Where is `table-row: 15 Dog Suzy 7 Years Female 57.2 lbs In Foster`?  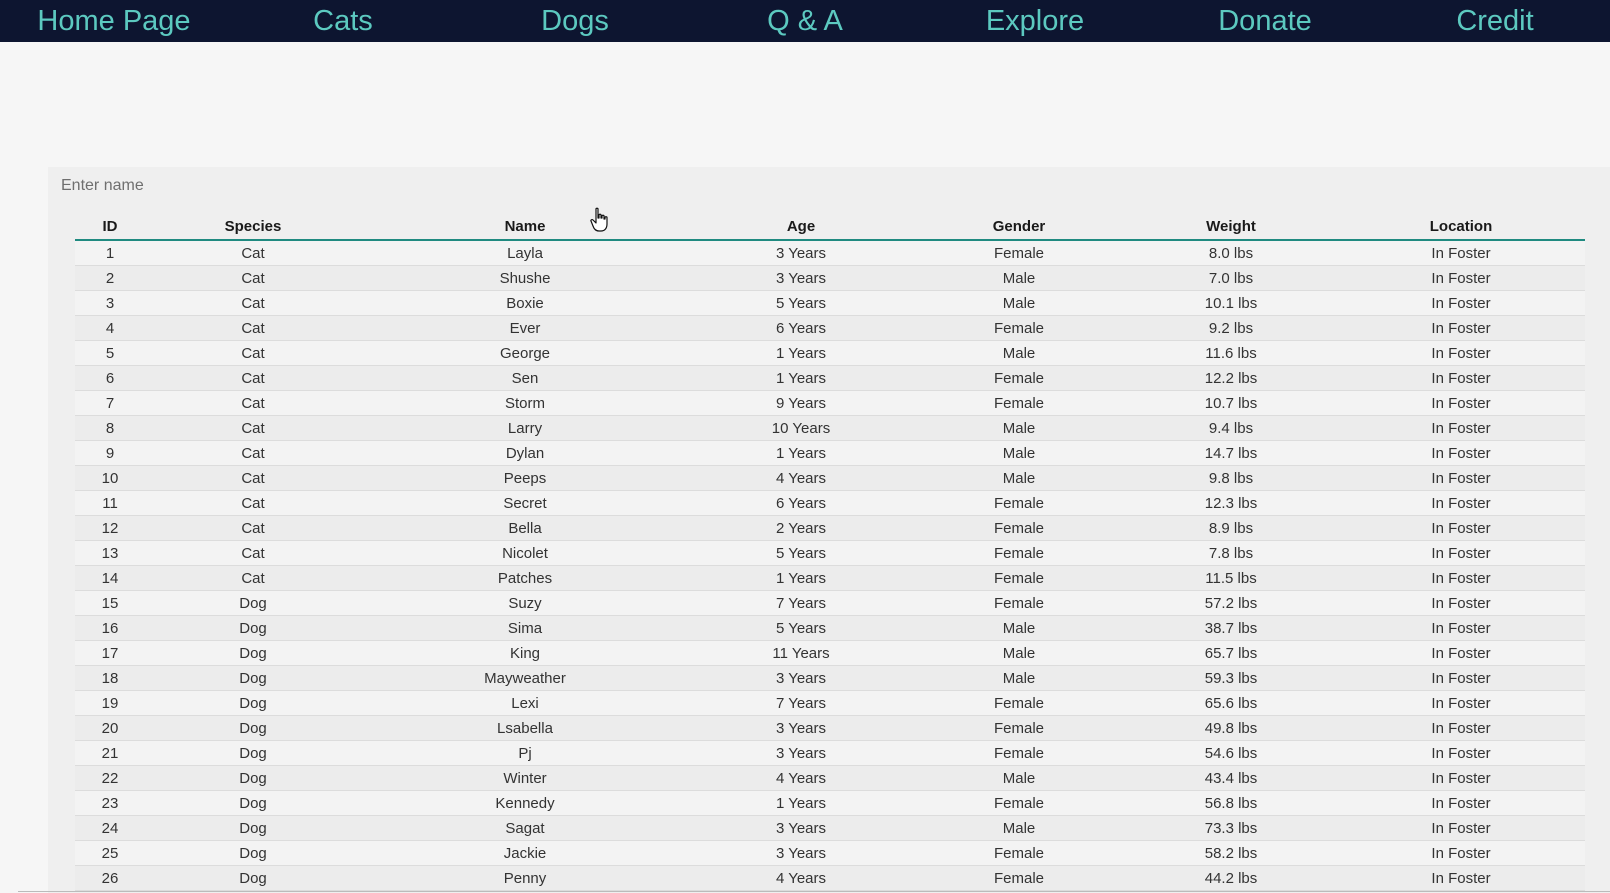
table-row: 15 Dog Suzy 7 Years Female 57.2 lbs In Foster is located at coordinates (830, 603).